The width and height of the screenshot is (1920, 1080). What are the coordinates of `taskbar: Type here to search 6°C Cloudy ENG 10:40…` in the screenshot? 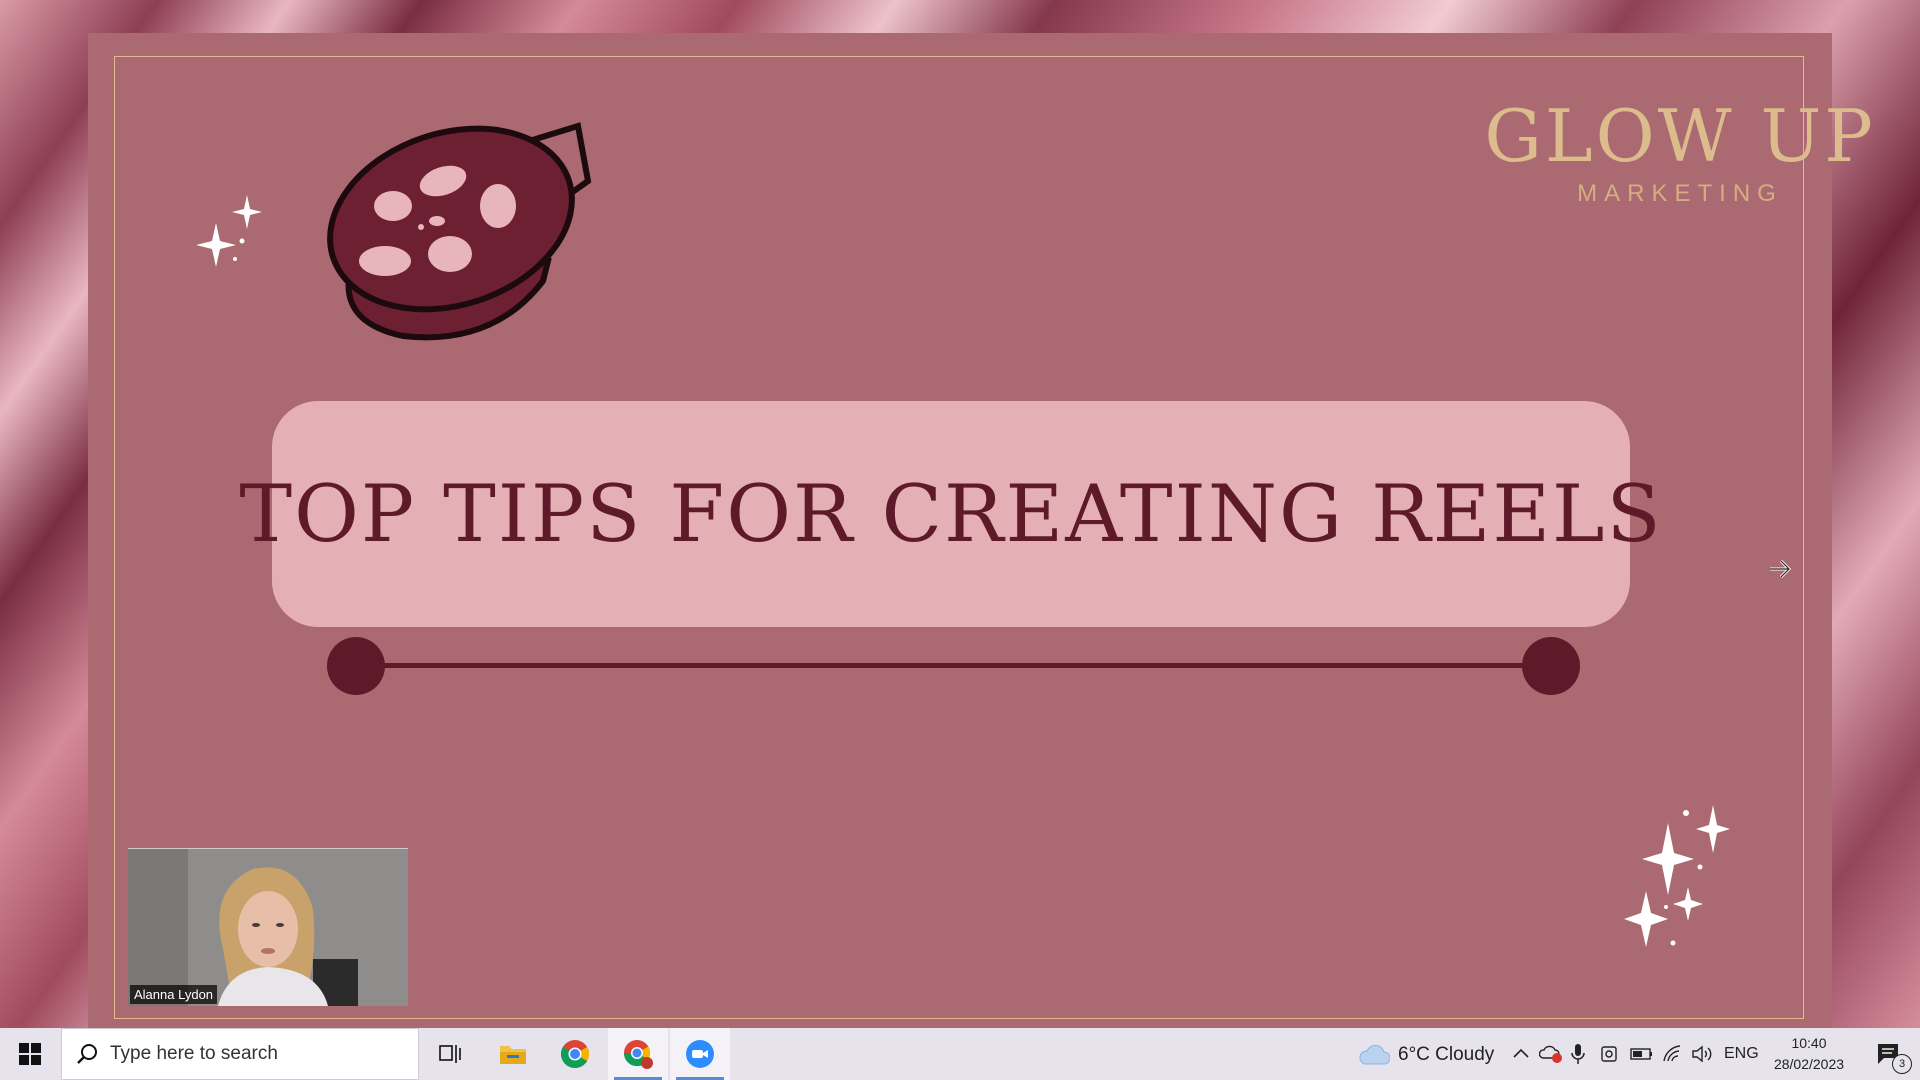 It's located at (960, 1054).